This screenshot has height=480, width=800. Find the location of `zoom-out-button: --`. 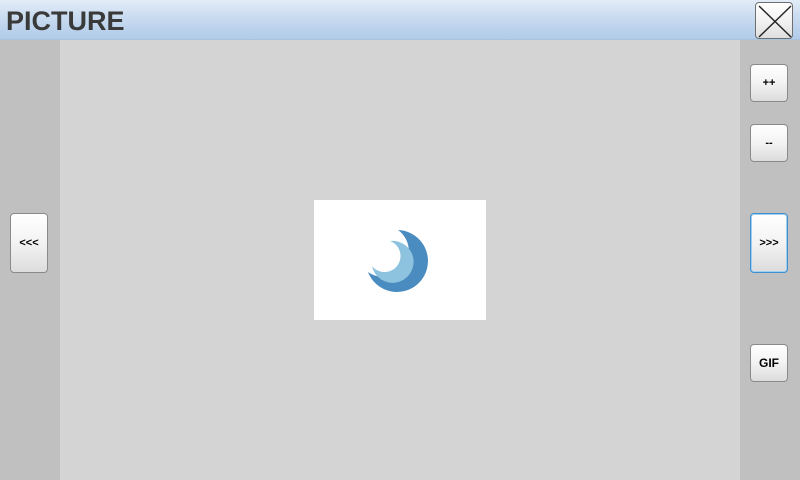

zoom-out-button: -- is located at coordinates (769, 143).